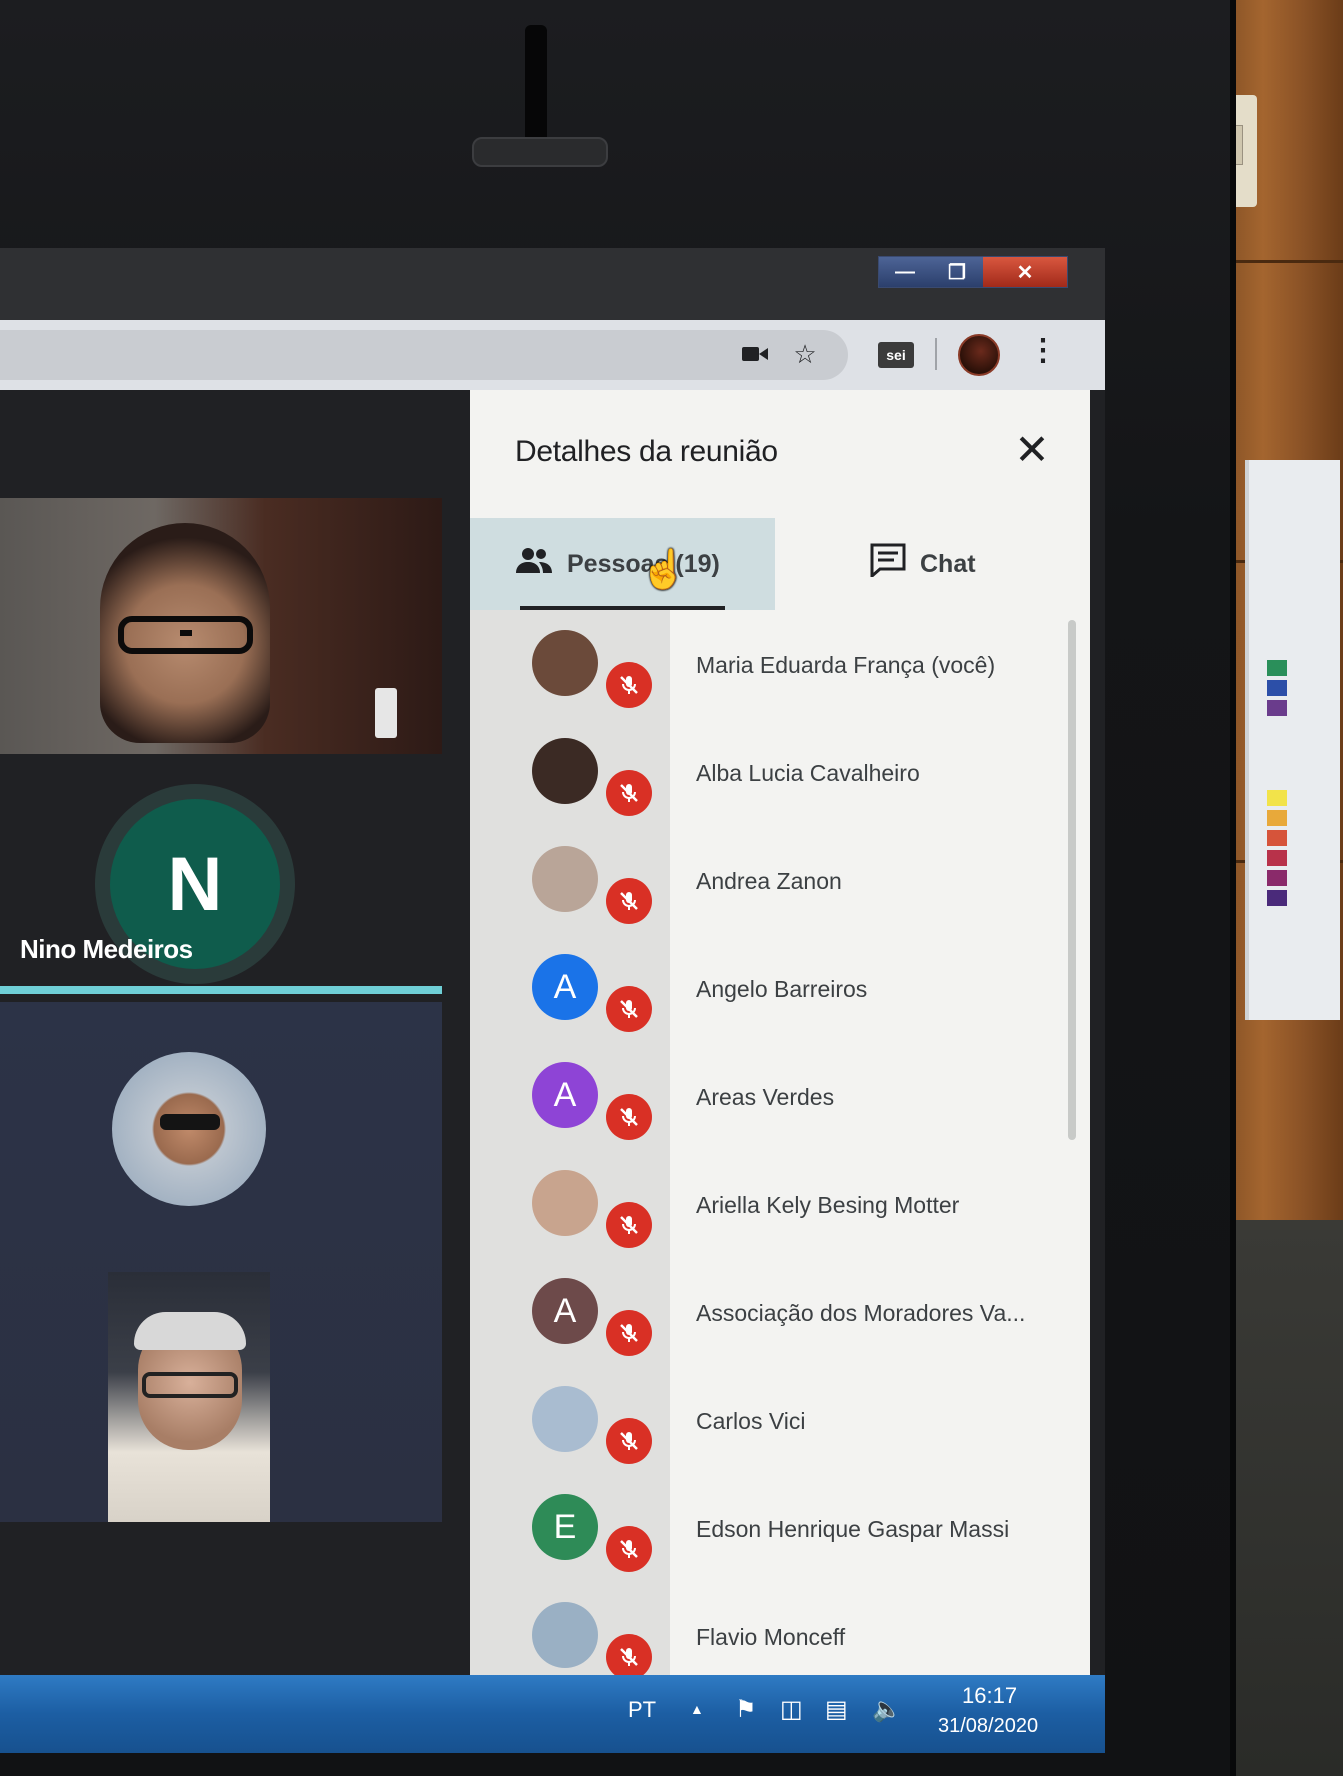  What do you see at coordinates (791, 1709) in the screenshot?
I see `power-icon: ◫` at bounding box center [791, 1709].